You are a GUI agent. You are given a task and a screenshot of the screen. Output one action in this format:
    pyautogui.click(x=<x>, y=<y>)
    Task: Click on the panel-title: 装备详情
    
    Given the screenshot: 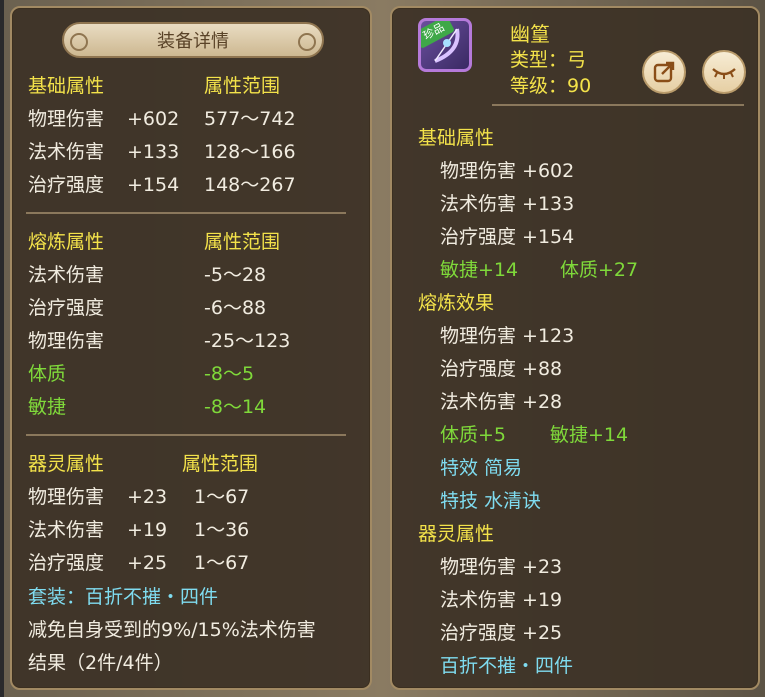 What is the action you would take?
    pyautogui.click(x=193, y=40)
    